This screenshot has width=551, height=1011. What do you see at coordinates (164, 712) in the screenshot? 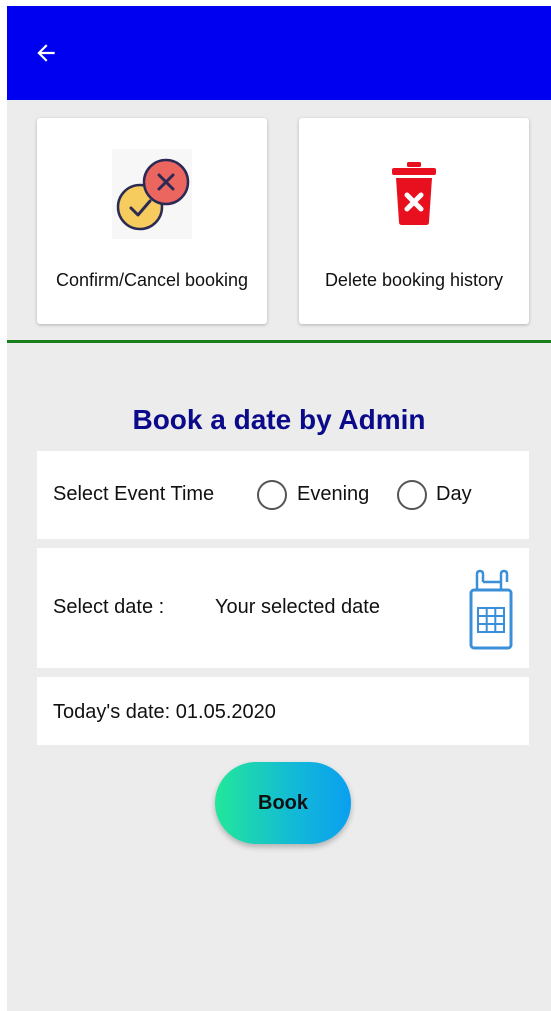
I see `todays-date-text: Today's date: 01.05.2020` at bounding box center [164, 712].